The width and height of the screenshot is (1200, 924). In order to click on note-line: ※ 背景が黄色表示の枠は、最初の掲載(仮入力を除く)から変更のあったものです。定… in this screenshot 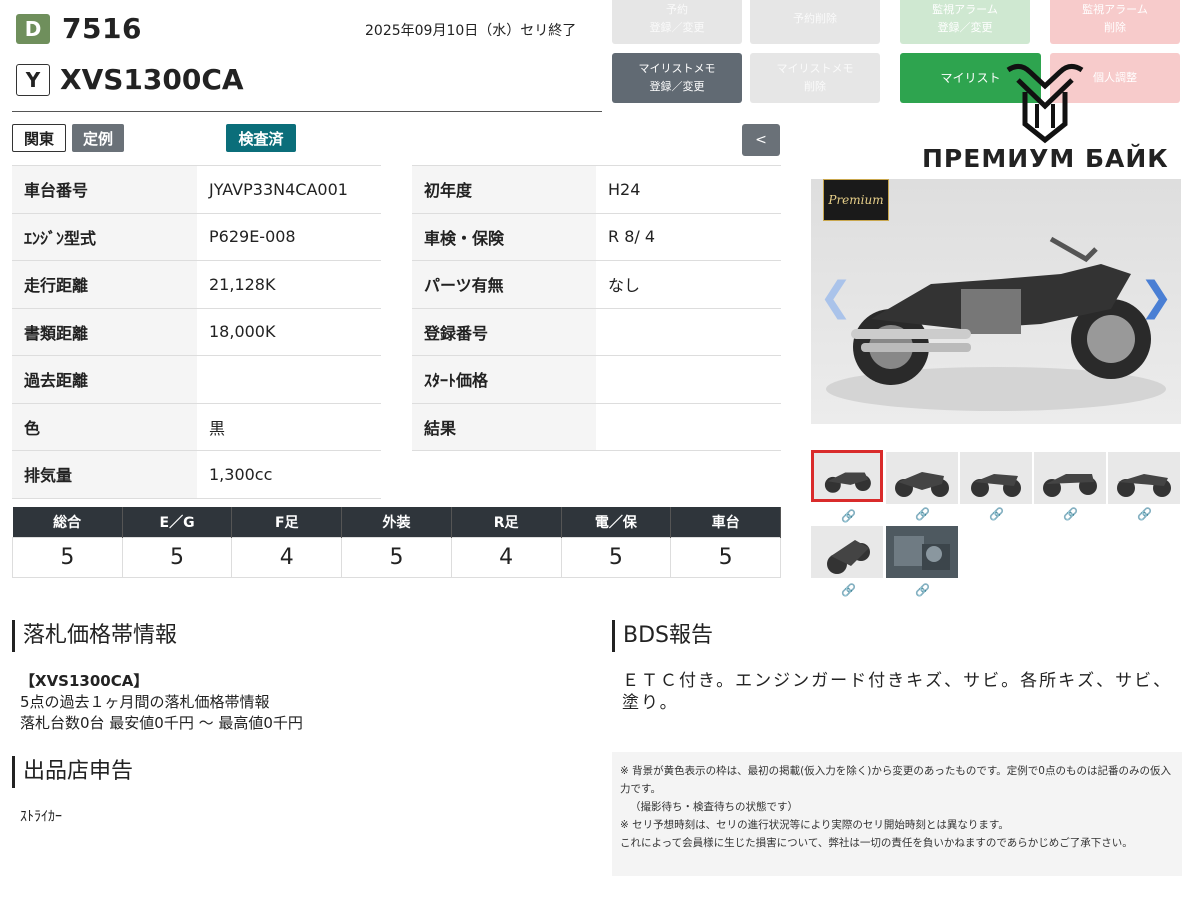, I will do `click(895, 780)`.